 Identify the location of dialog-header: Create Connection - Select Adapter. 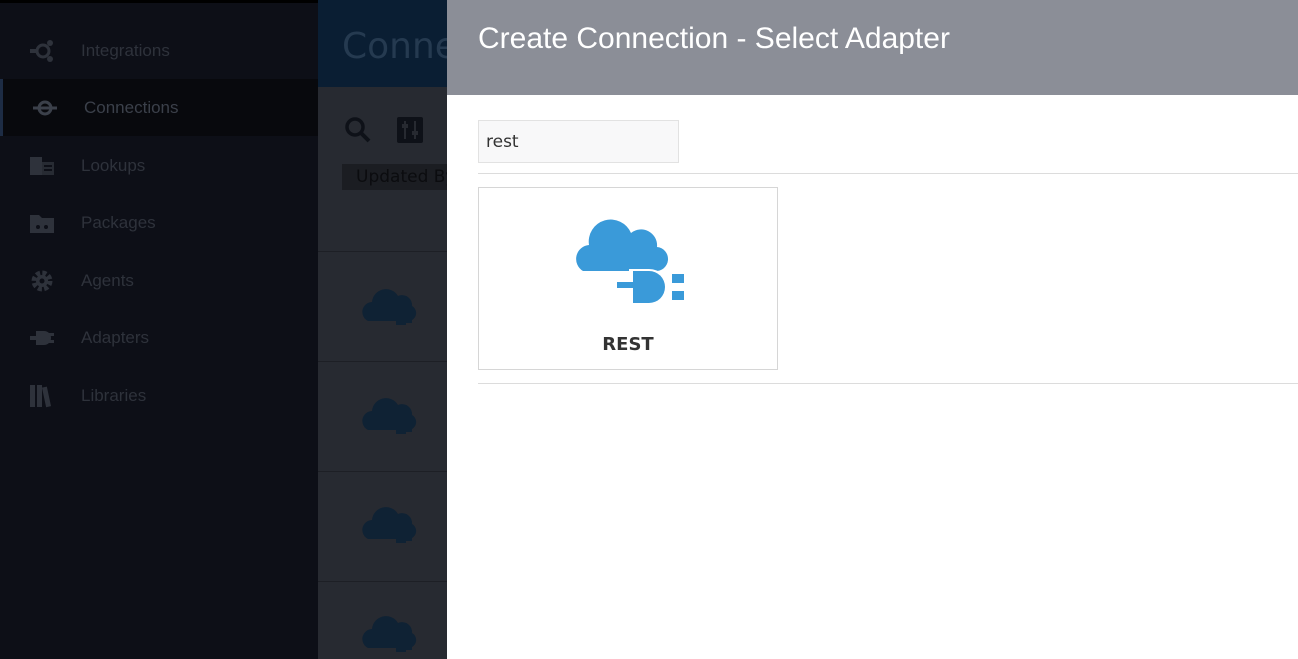
(872, 47).